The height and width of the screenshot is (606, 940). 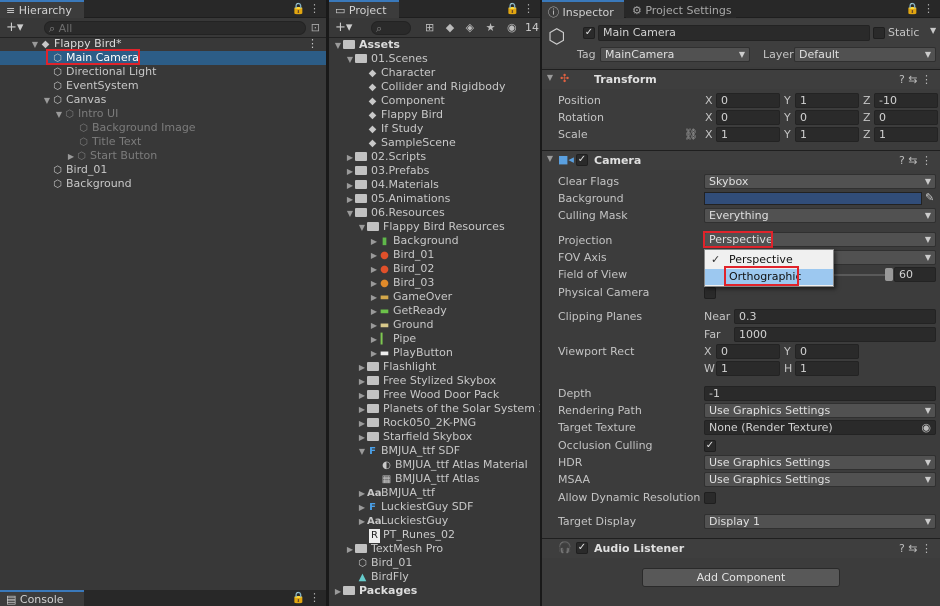 What do you see at coordinates (402, 521) in the screenshot?
I see `list-item: ▶ AaLuckiestGuy` at bounding box center [402, 521].